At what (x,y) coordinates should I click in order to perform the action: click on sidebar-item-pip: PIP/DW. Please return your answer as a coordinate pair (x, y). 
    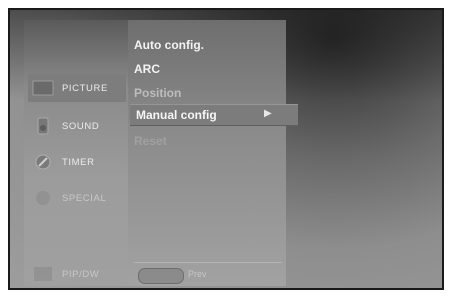
    Looking at the image, I should click on (77, 274).